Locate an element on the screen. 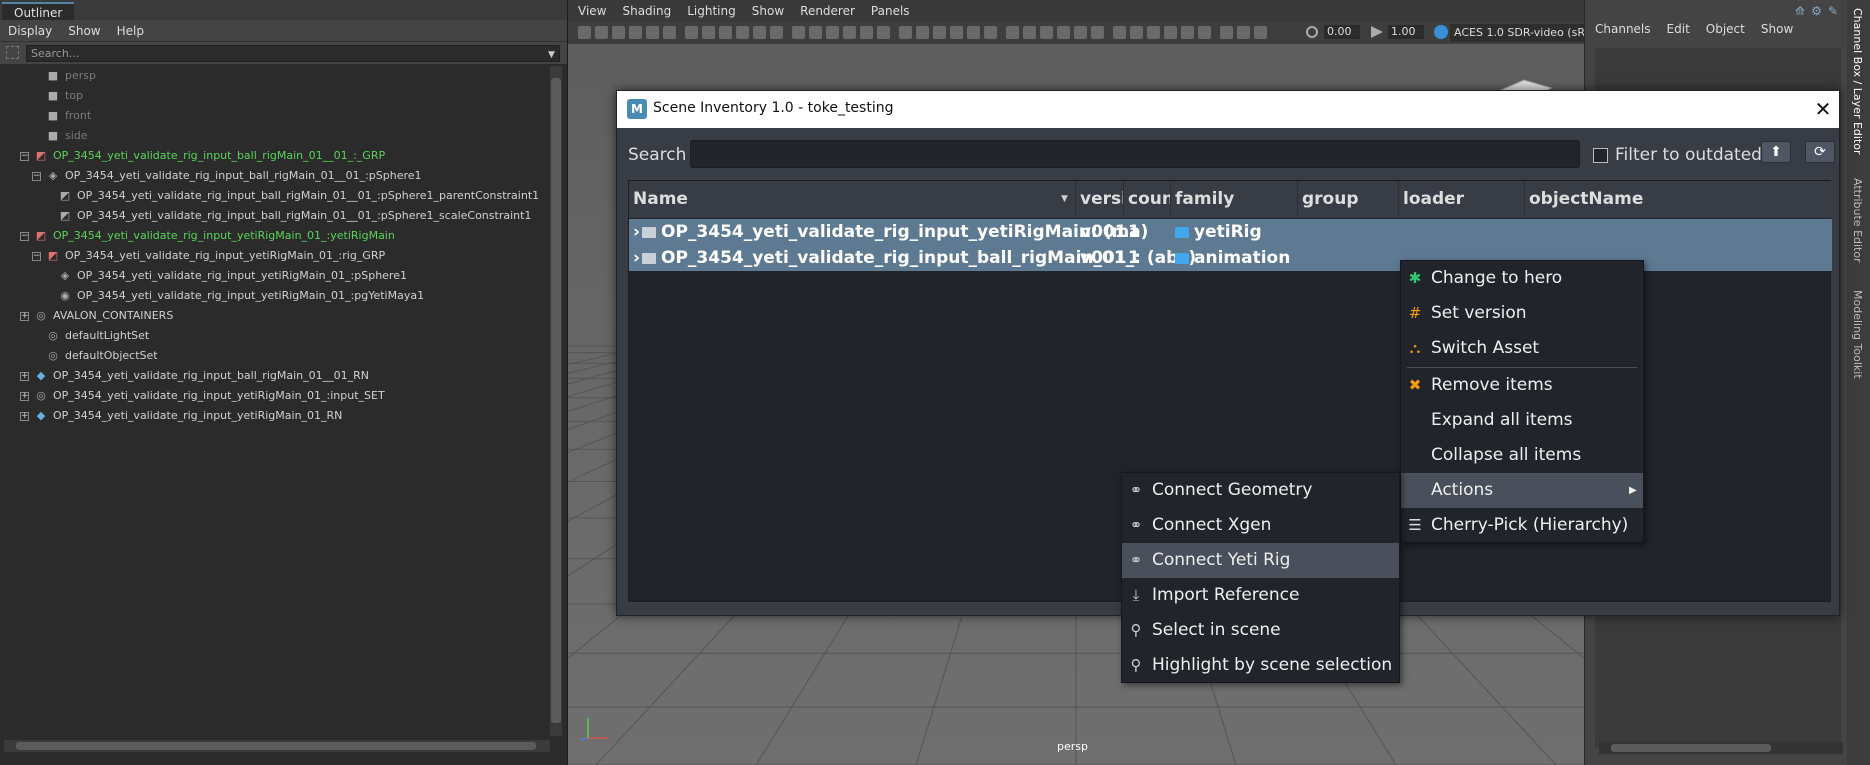 The image size is (1870, 765). menu-lighting: Lighting is located at coordinates (711, 11).